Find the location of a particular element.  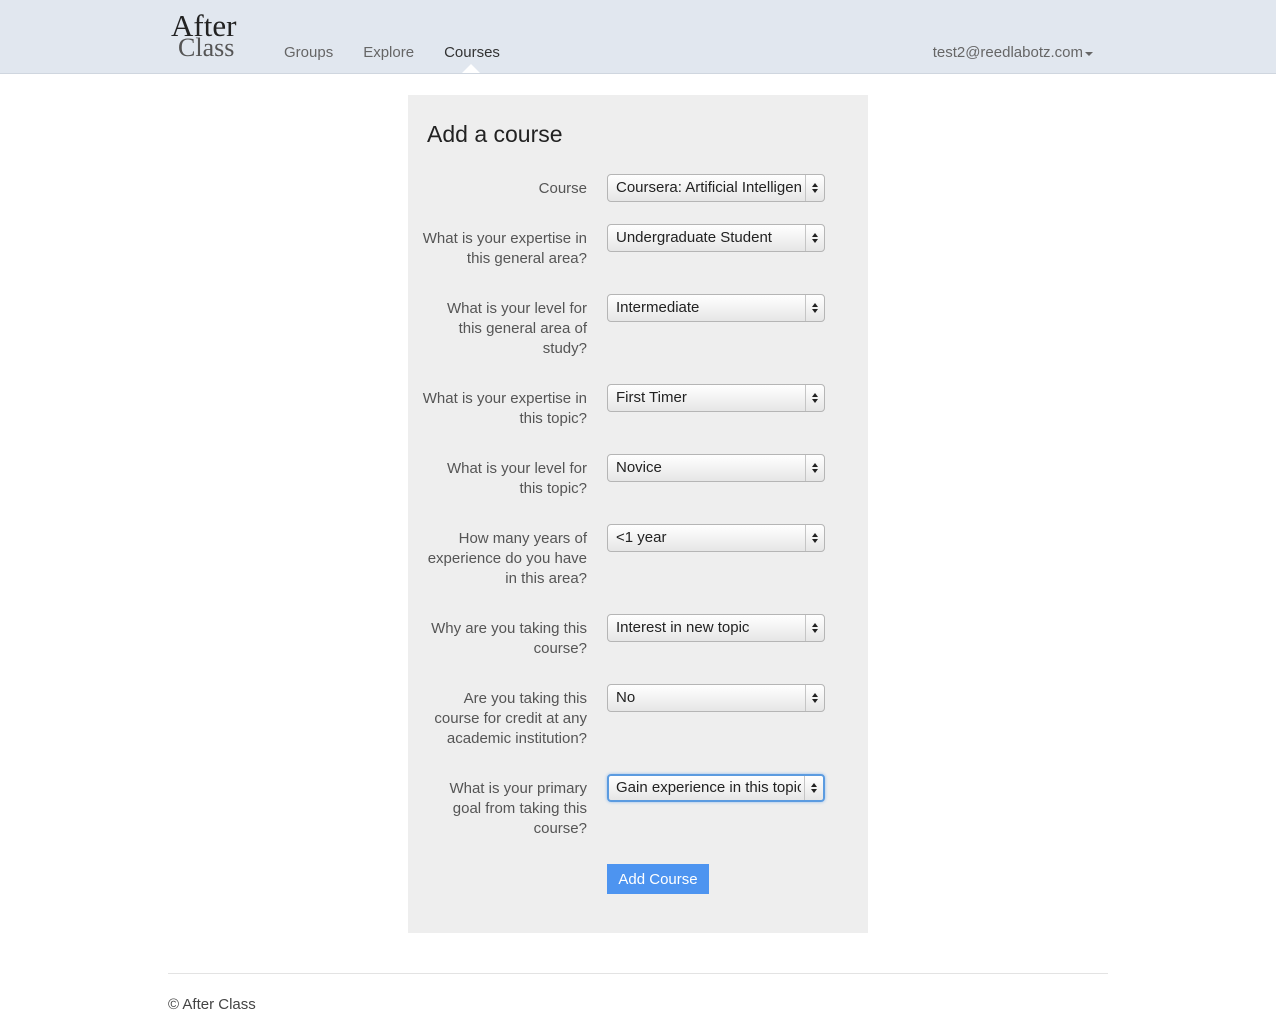

course-select-value: Coursera: Artificial Intelligence is located at coordinates (709, 187).